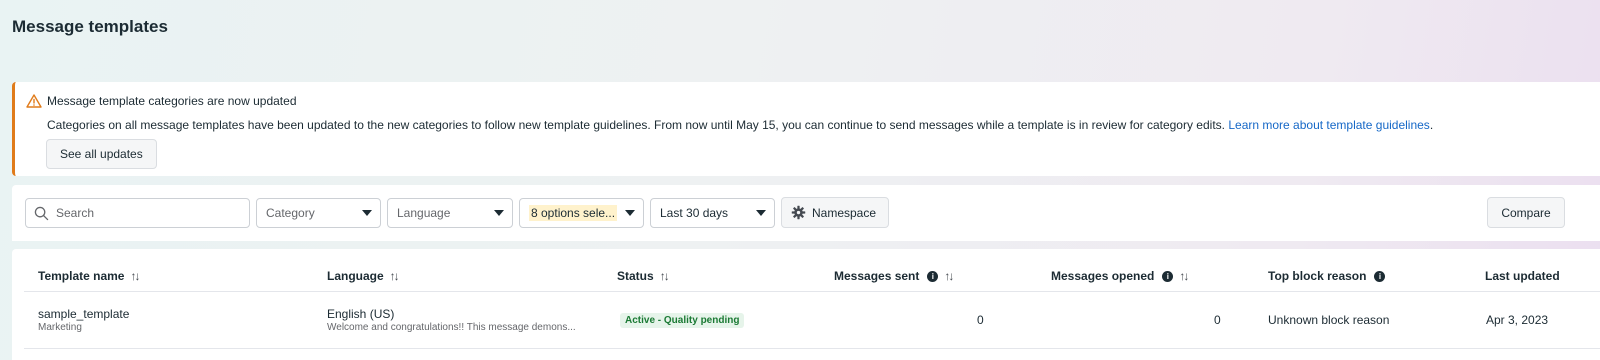 The width and height of the screenshot is (1600, 360). What do you see at coordinates (844, 212) in the screenshot?
I see `namespace-label: Namespace` at bounding box center [844, 212].